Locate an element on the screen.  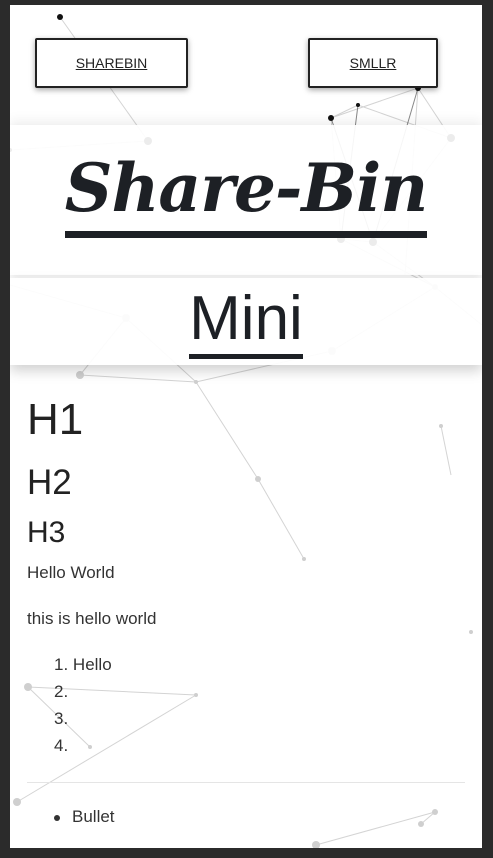
list-item: 1. Hello is located at coordinates (83, 668).